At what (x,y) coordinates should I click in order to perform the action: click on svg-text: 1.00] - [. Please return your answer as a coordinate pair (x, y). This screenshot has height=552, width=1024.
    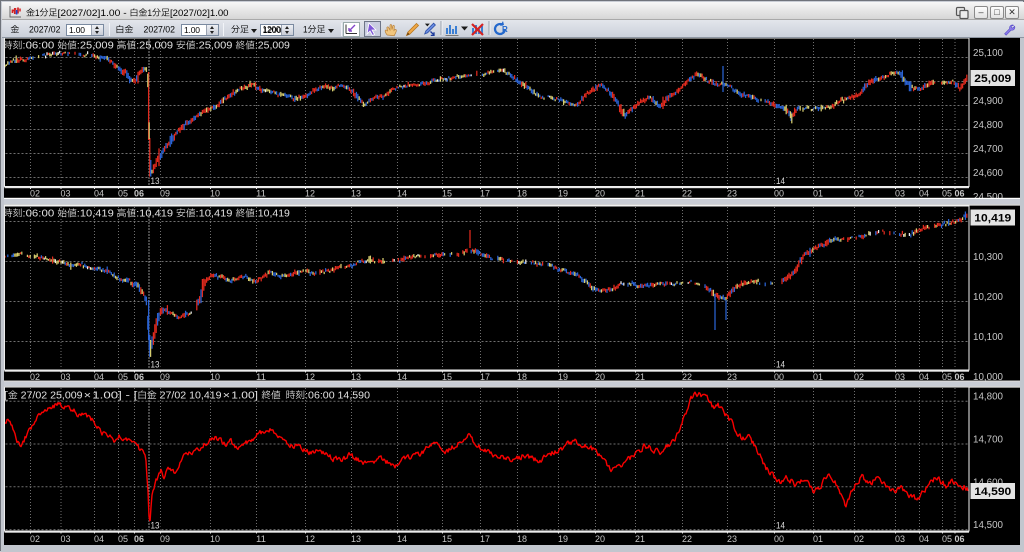
    Looking at the image, I should click on (114, 395).